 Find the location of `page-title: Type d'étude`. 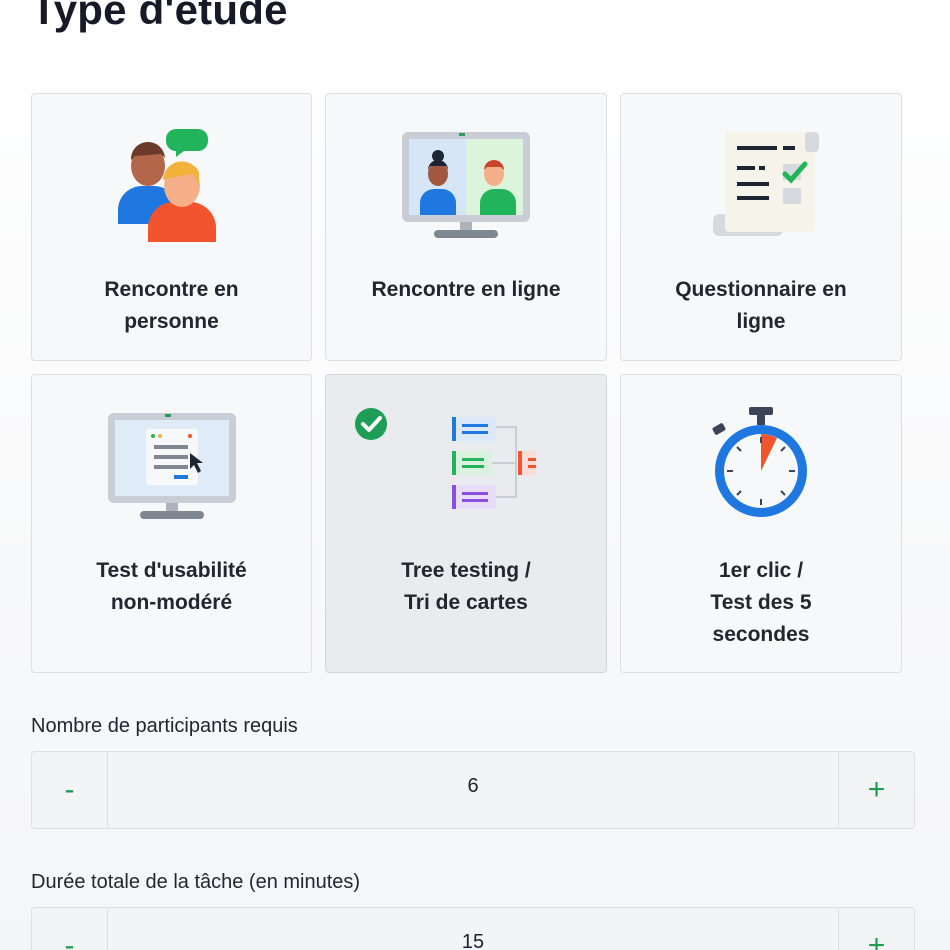

page-title: Type d'étude is located at coordinates (159, 16).